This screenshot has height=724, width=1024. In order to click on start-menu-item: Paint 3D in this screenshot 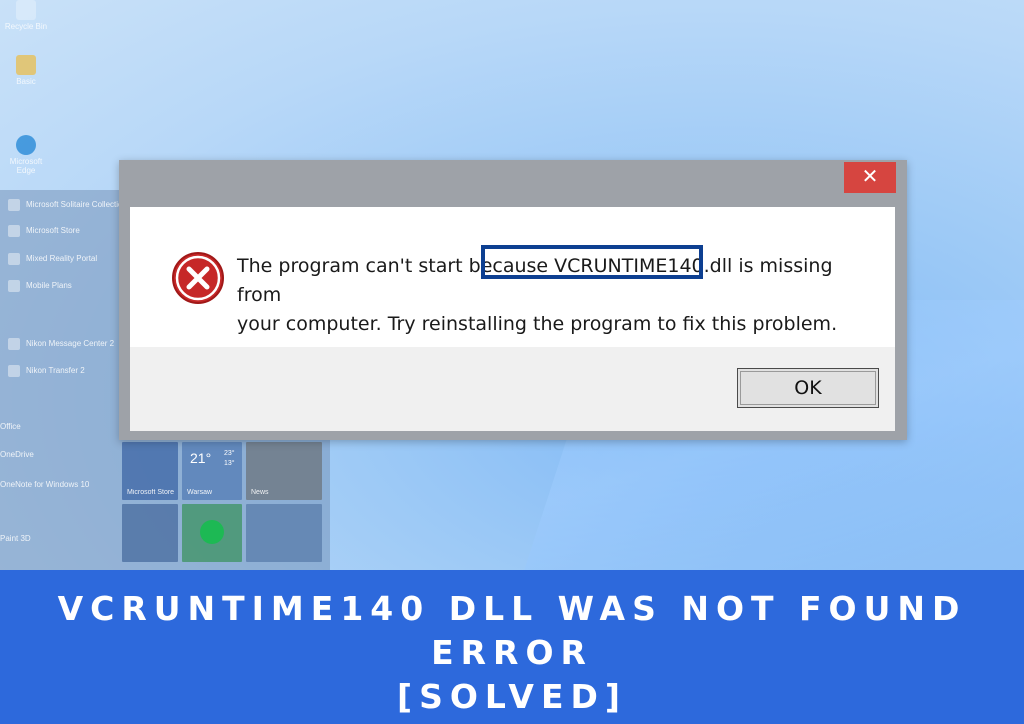, I will do `click(15, 539)`.